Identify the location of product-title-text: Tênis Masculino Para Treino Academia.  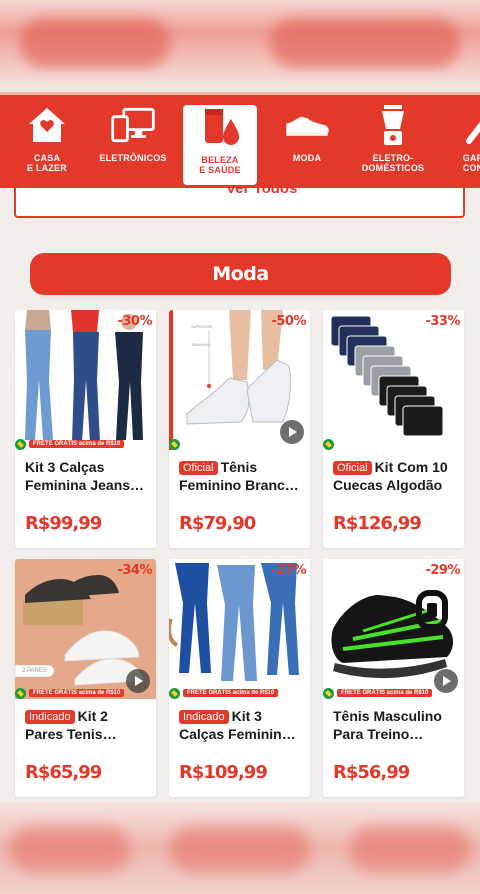
(387, 725).